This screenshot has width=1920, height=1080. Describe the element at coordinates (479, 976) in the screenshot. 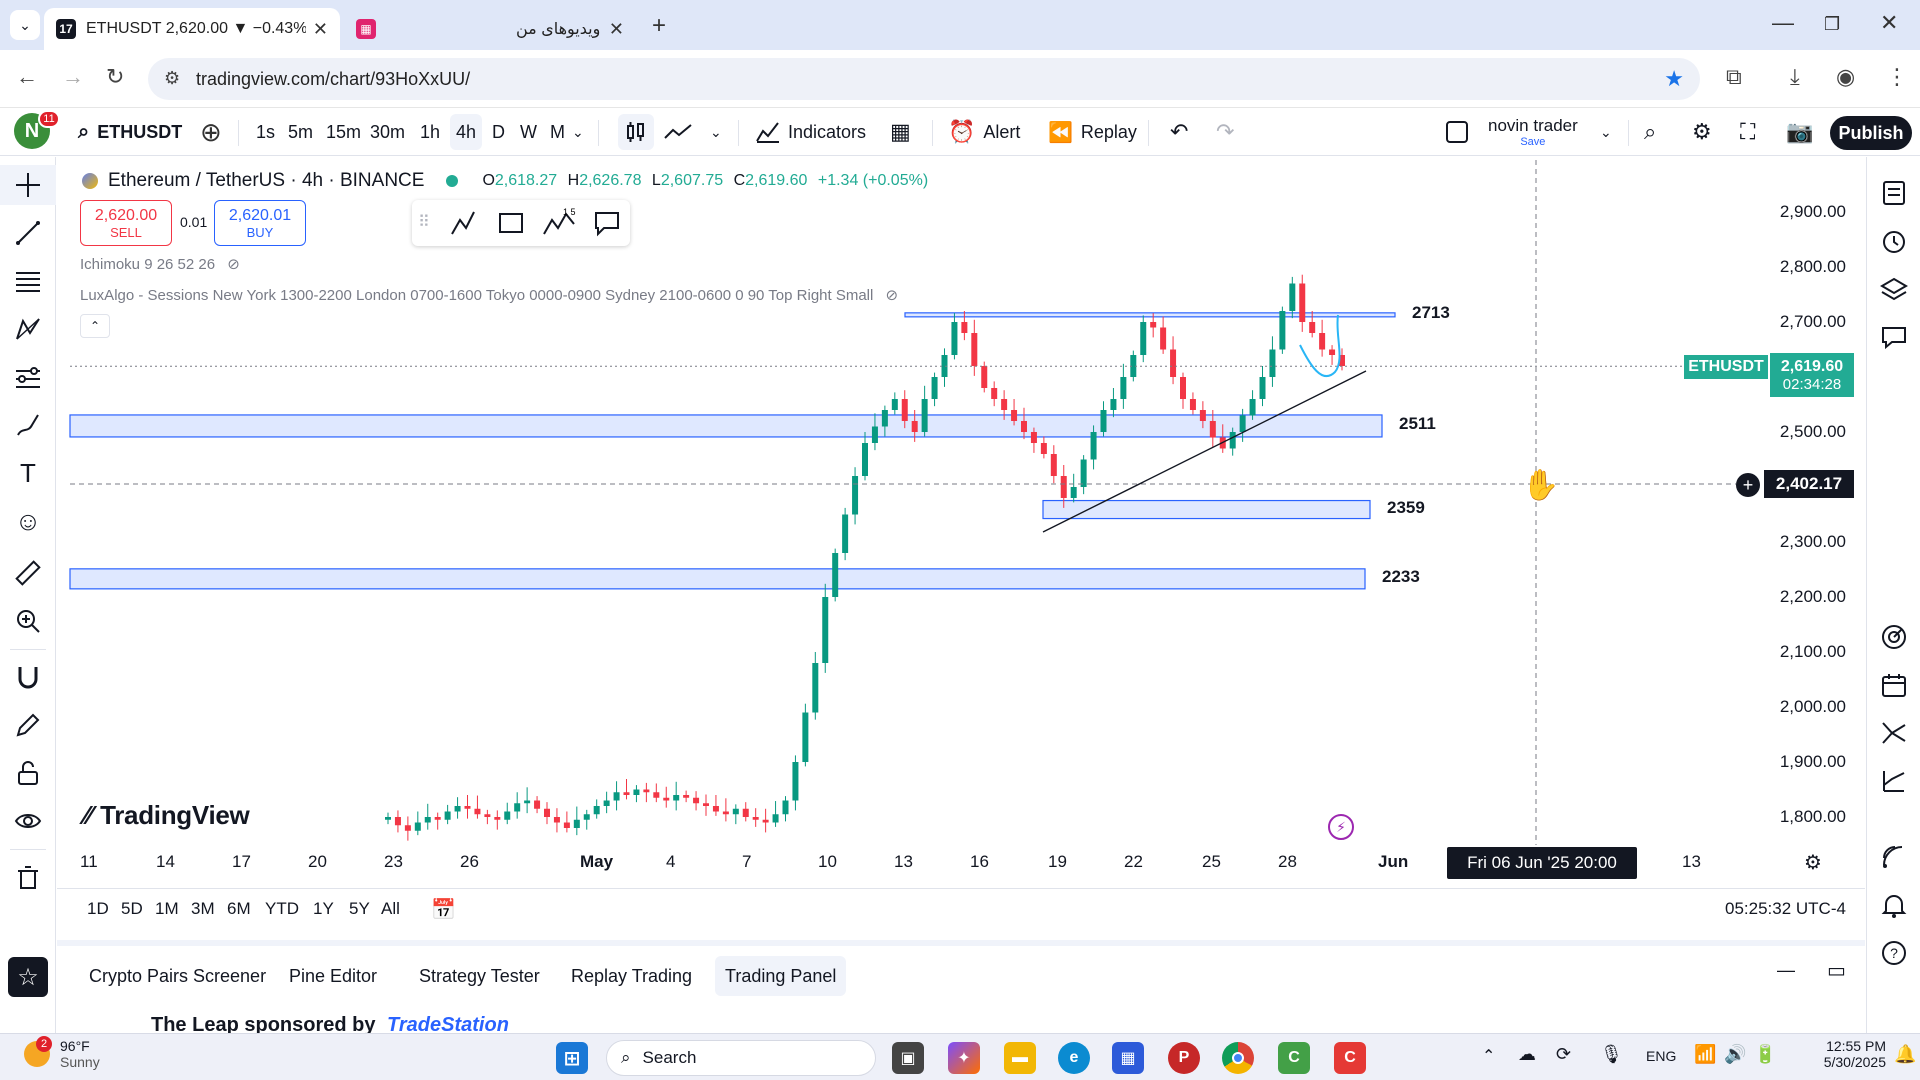

I see `panel-tab: Strategy Tester` at that location.